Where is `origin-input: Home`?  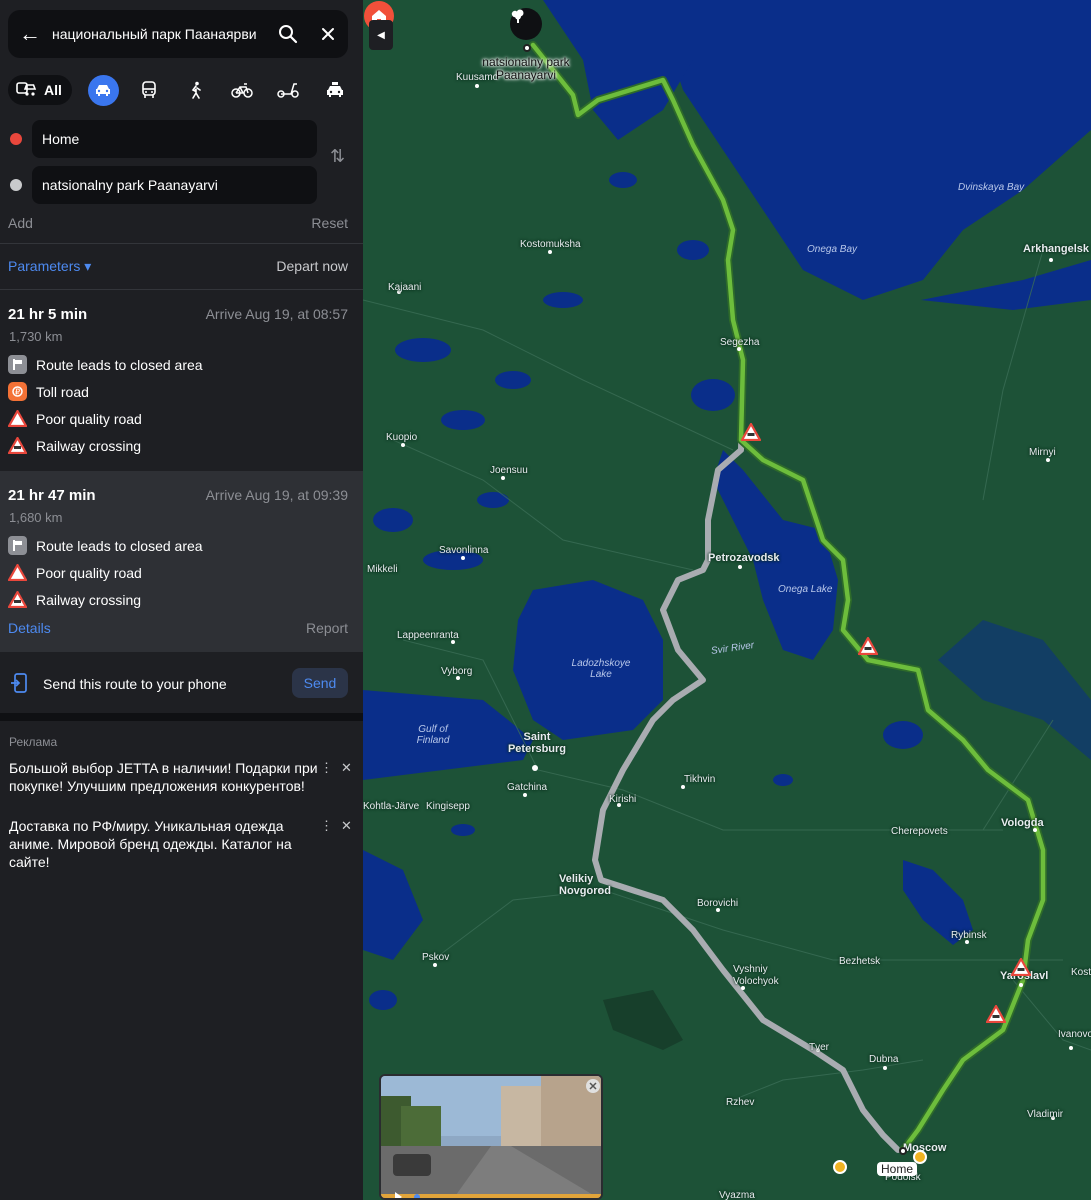 origin-input: Home is located at coordinates (174, 139).